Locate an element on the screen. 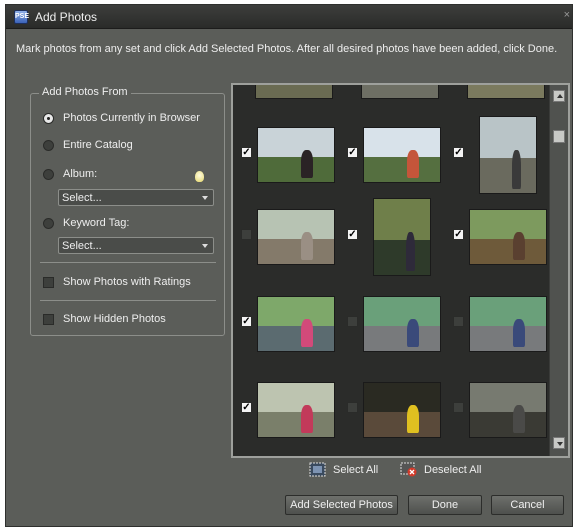 The width and height of the screenshot is (573, 527). chevron-up-icon is located at coordinates (560, 96).